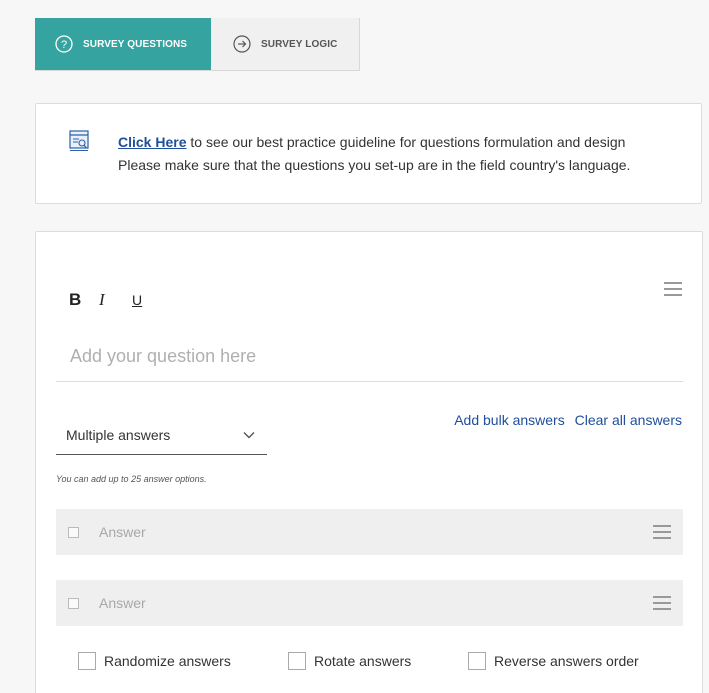 This screenshot has height=693, width=709. I want to click on survey-tabs: ? SURVEY QUESTIONS SURVEY LOGIC, so click(197, 44).